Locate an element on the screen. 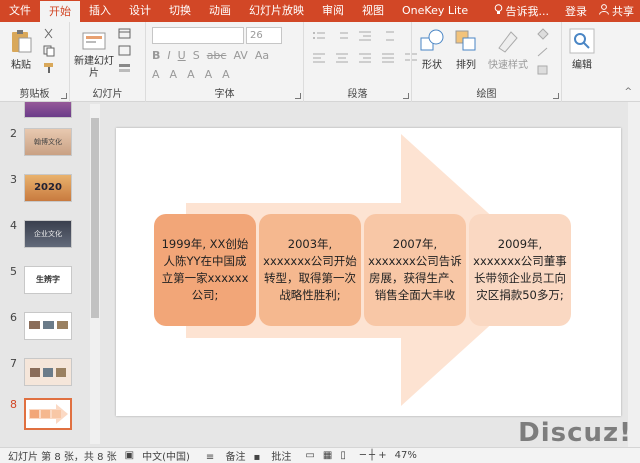 The width and height of the screenshot is (640, 463). layout-icon is located at coordinates (125, 34).